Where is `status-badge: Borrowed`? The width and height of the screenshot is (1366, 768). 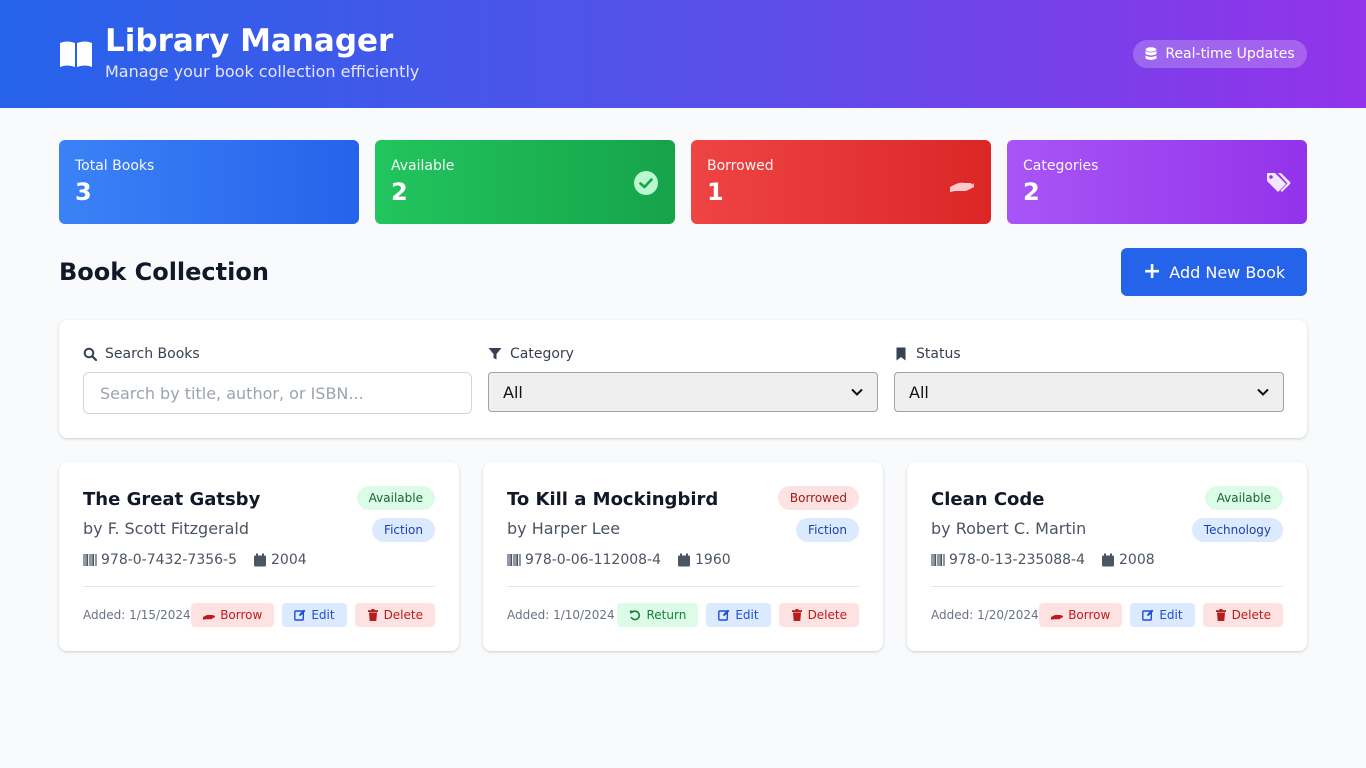 status-badge: Borrowed is located at coordinates (818, 498).